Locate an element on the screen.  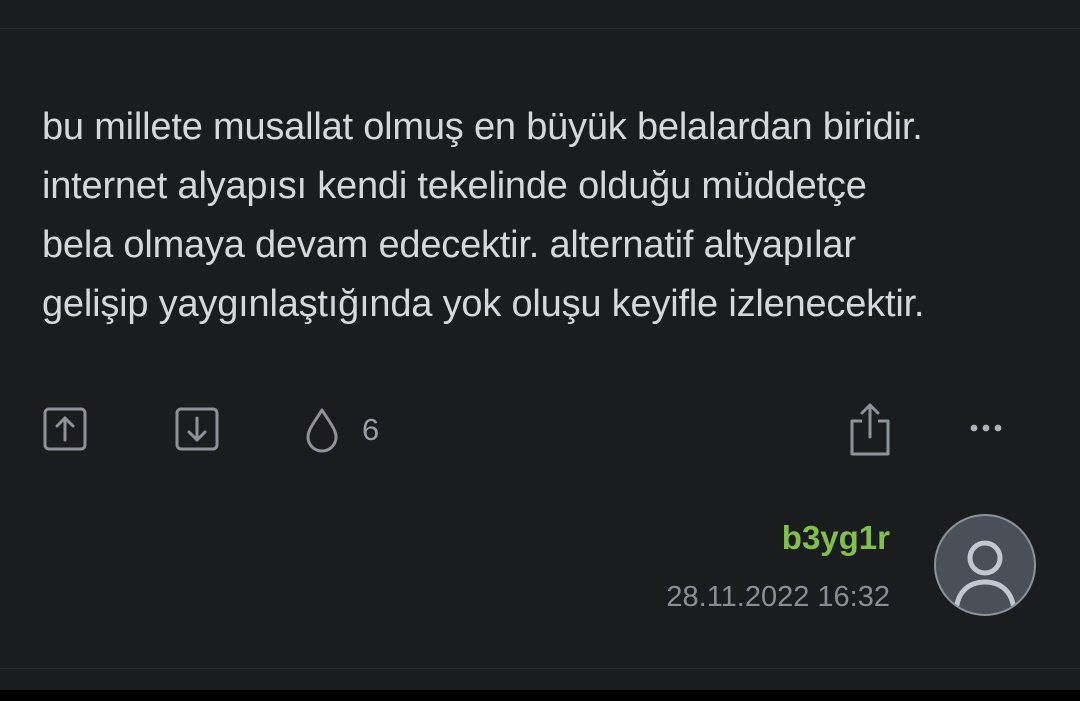
drop-icon is located at coordinates (322, 430).